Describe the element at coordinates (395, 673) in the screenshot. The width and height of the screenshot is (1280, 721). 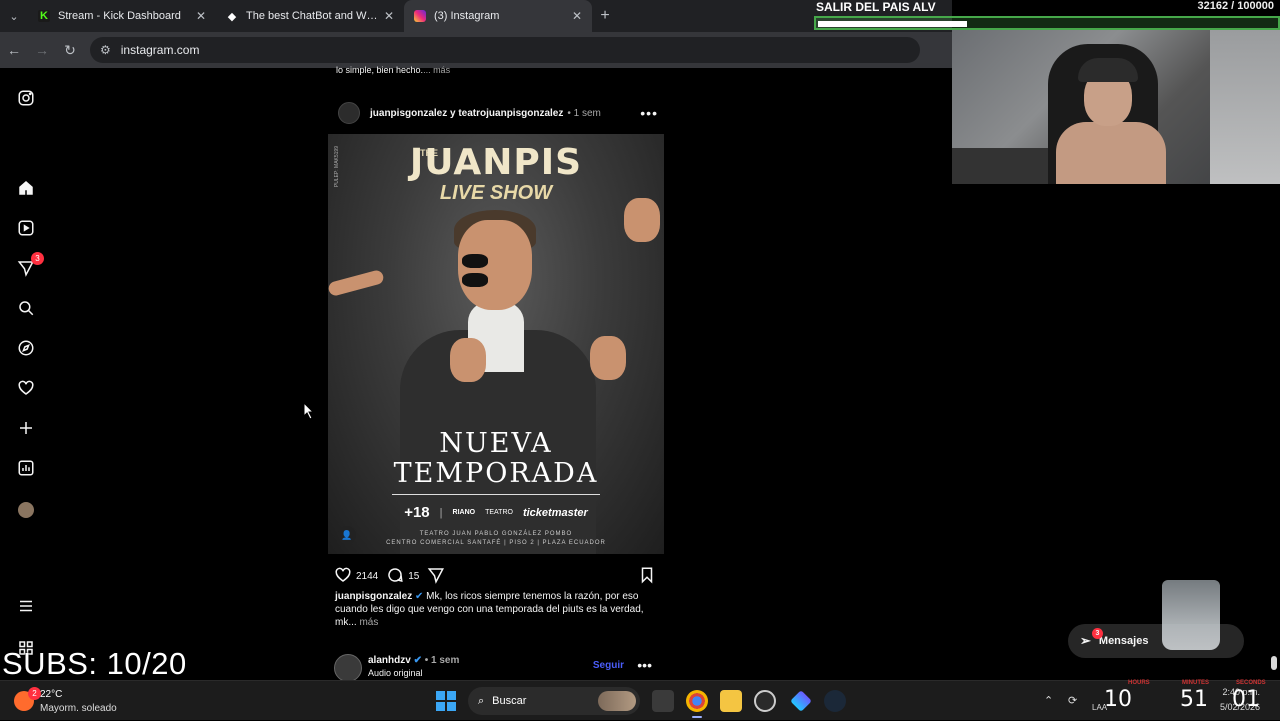
I see `audio-label: Audio original` at that location.